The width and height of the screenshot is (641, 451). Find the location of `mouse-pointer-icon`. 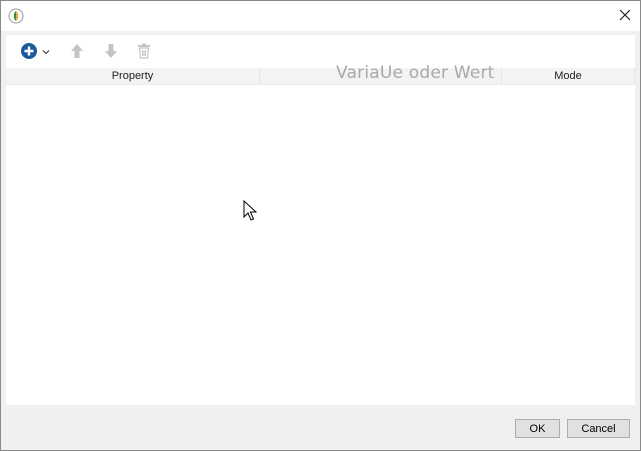

mouse-pointer-icon is located at coordinates (250, 210).